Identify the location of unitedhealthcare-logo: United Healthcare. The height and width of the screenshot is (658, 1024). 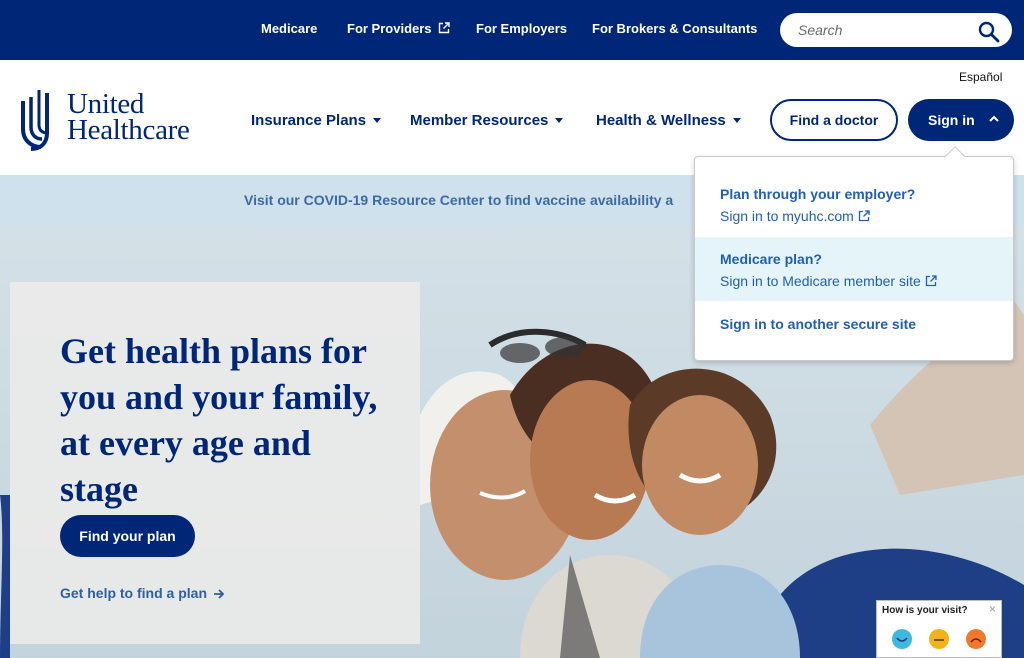
(119, 120).